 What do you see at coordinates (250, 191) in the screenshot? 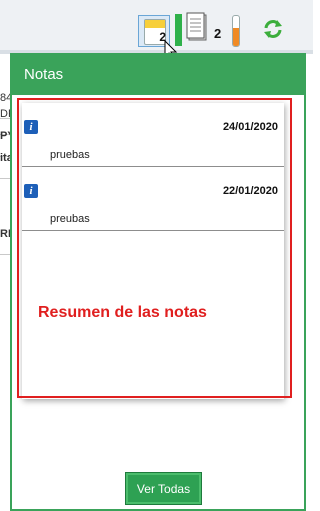
I see `note-date: 22/01/2020` at bounding box center [250, 191].